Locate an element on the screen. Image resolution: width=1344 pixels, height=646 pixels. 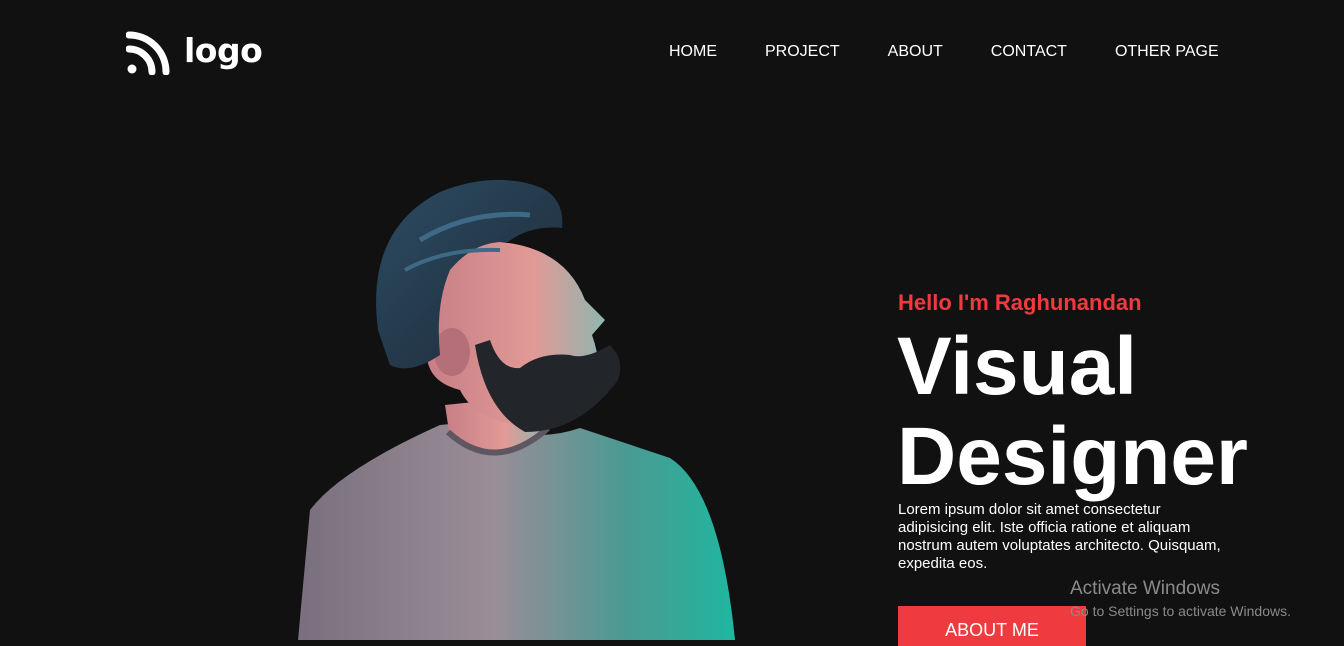
nav-about: ABOUT is located at coordinates (915, 52).